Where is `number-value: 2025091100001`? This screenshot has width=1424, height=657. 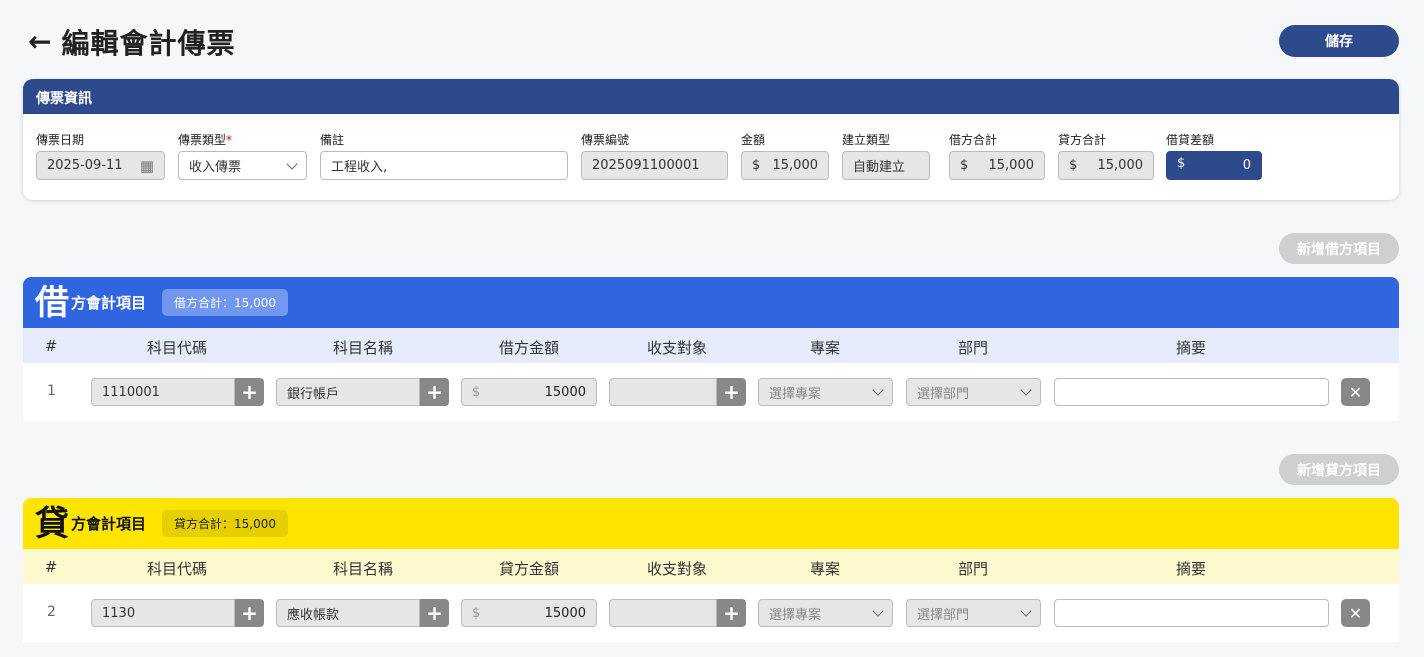
number-value: 2025091100001 is located at coordinates (646, 165).